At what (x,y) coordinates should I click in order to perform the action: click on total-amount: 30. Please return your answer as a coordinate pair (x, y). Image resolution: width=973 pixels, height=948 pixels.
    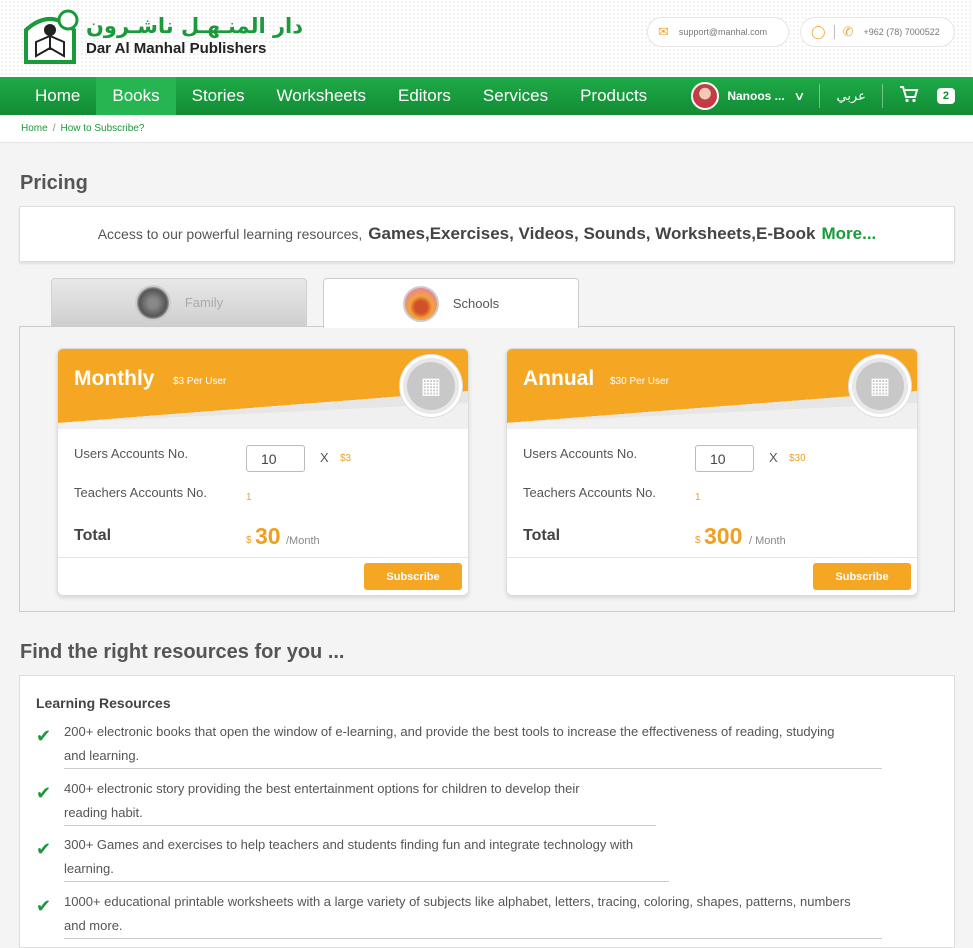
    Looking at the image, I should click on (268, 536).